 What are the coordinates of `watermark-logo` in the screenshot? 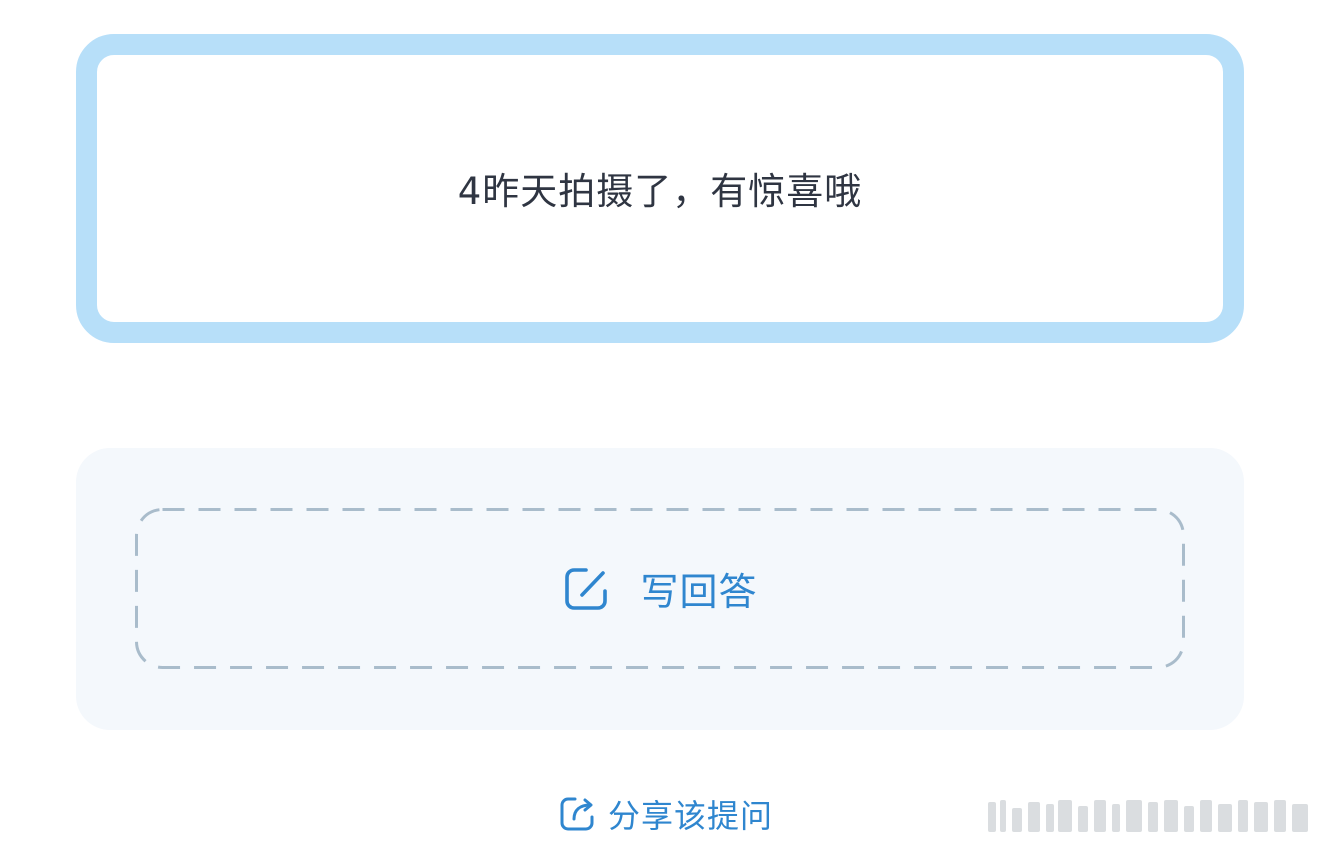 It's located at (1148, 816).